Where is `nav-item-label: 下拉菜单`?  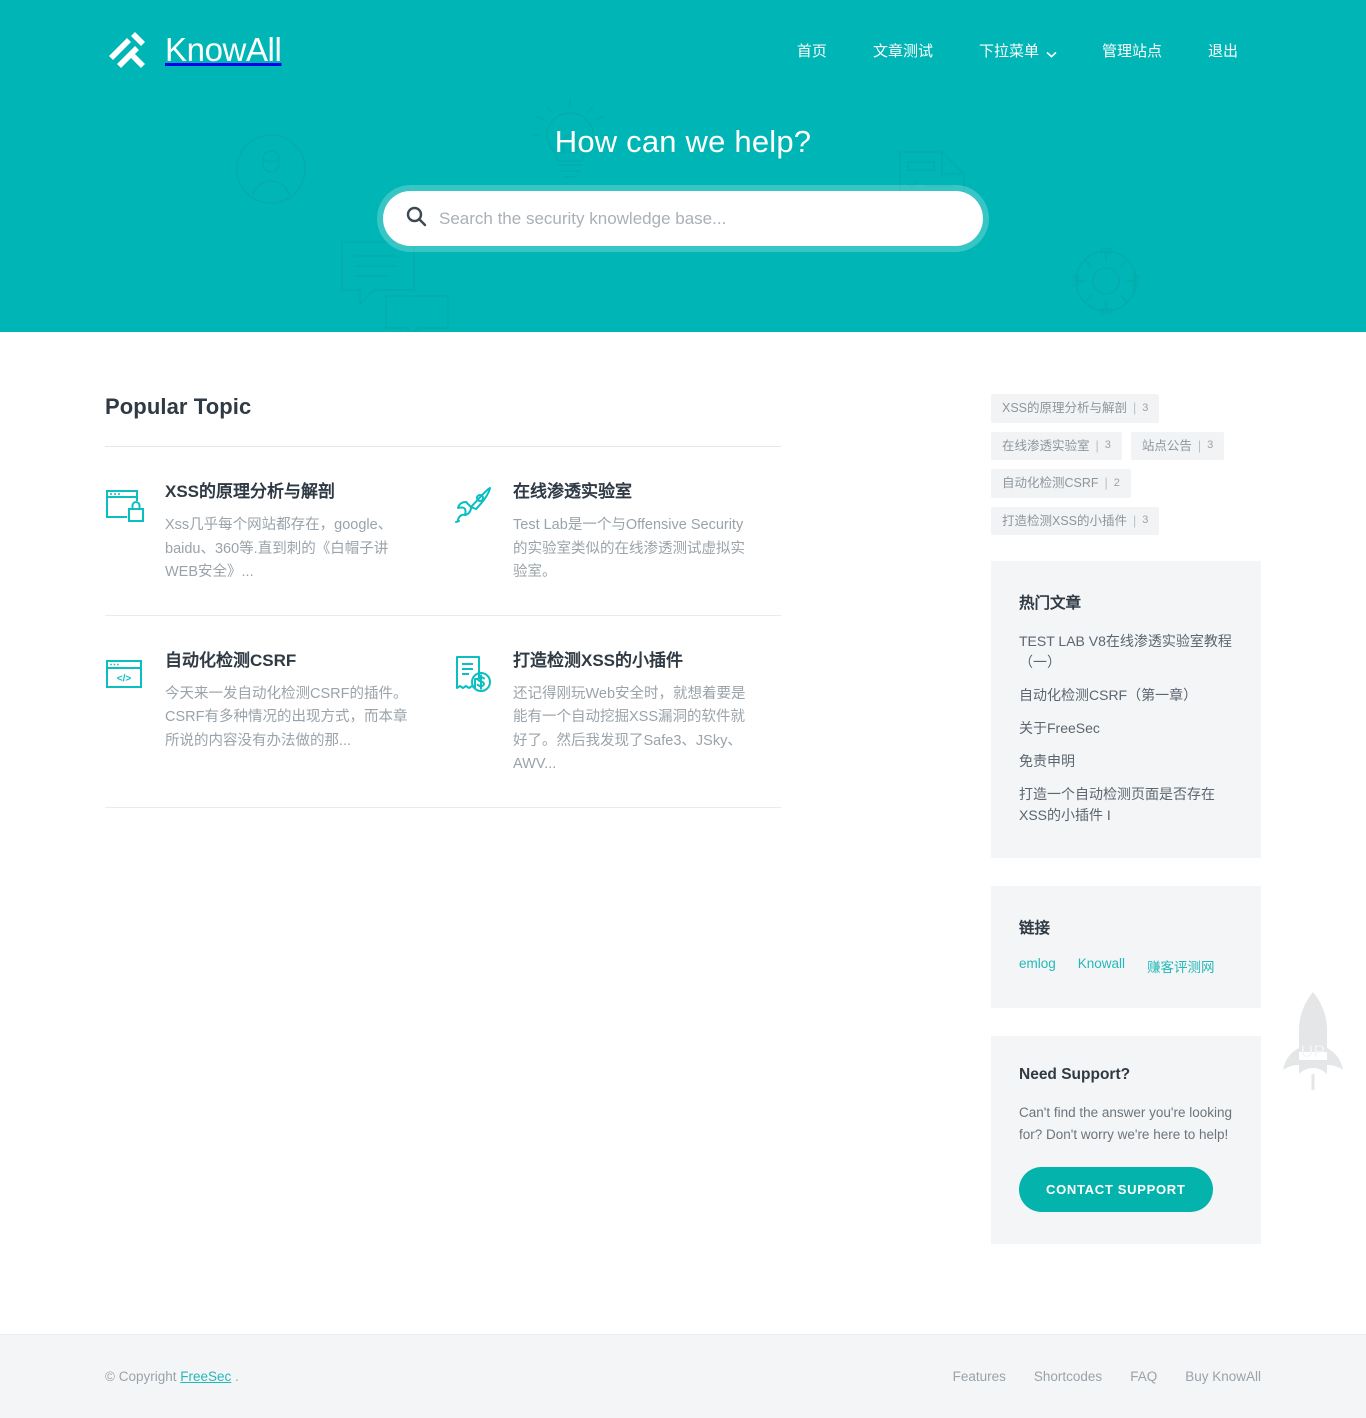
nav-item-label: 下拉菜单 is located at coordinates (1008, 51).